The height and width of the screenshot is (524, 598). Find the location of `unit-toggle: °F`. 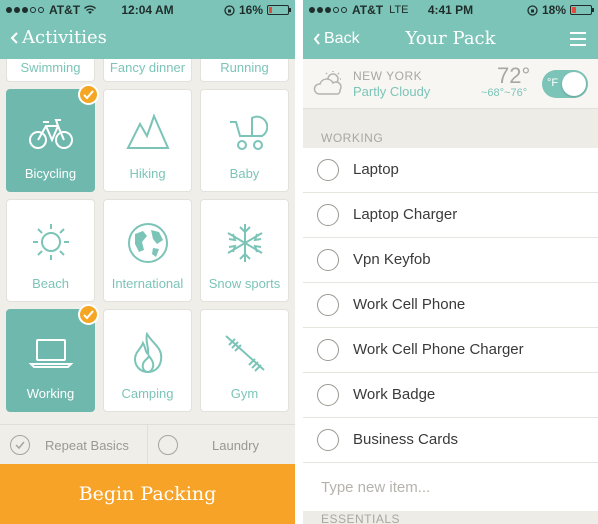

unit-toggle: °F is located at coordinates (565, 84).